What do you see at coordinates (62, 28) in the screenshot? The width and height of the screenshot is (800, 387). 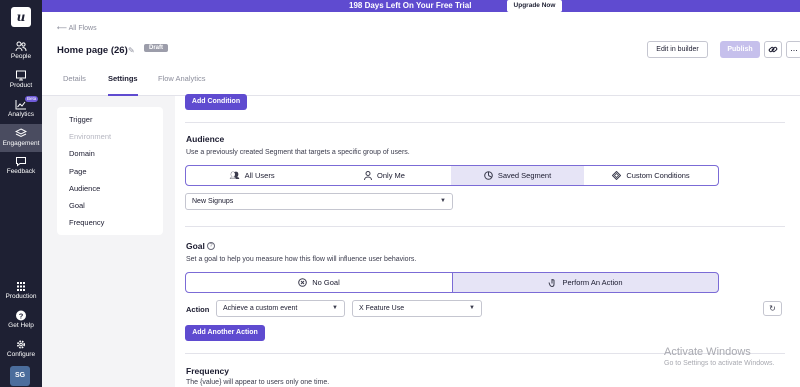 I see `arrow-left-icon: ⟵` at bounding box center [62, 28].